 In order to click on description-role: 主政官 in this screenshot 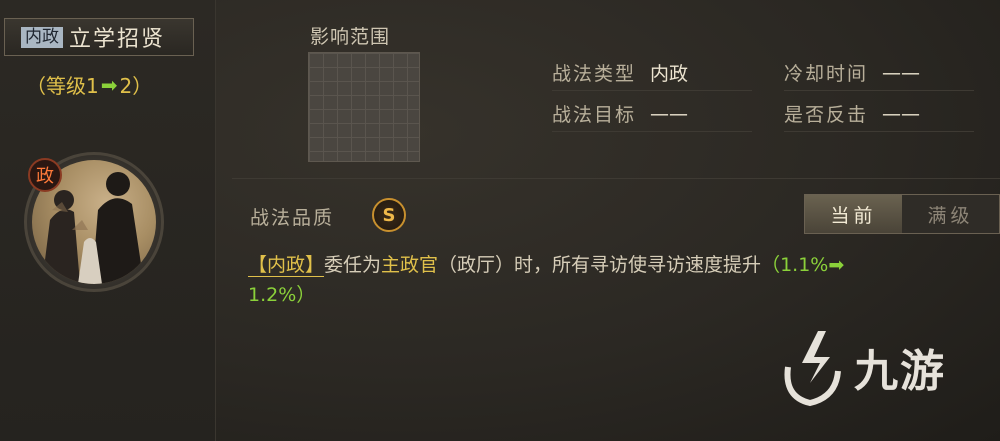, I will do `click(410, 265)`.